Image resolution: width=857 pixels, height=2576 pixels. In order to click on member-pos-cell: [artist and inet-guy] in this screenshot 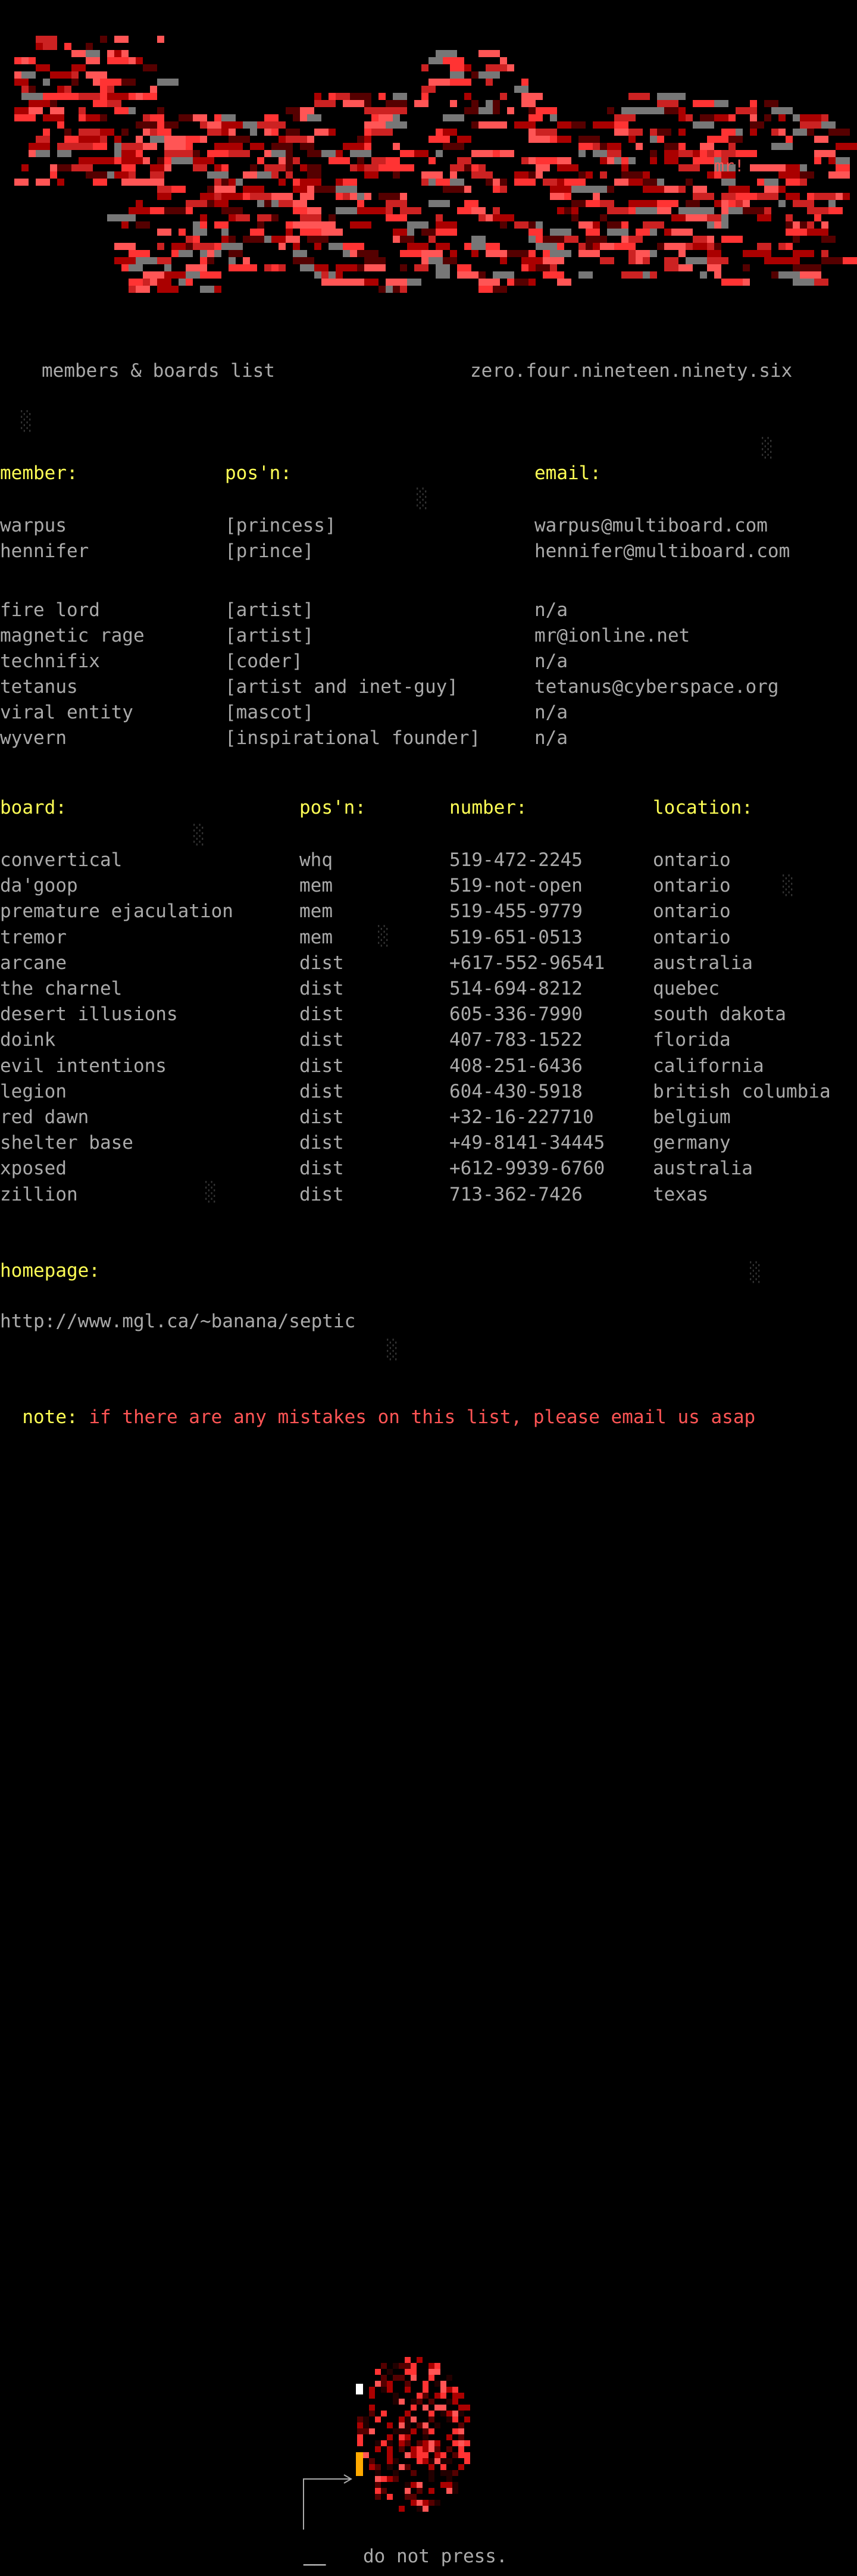, I will do `click(341, 687)`.